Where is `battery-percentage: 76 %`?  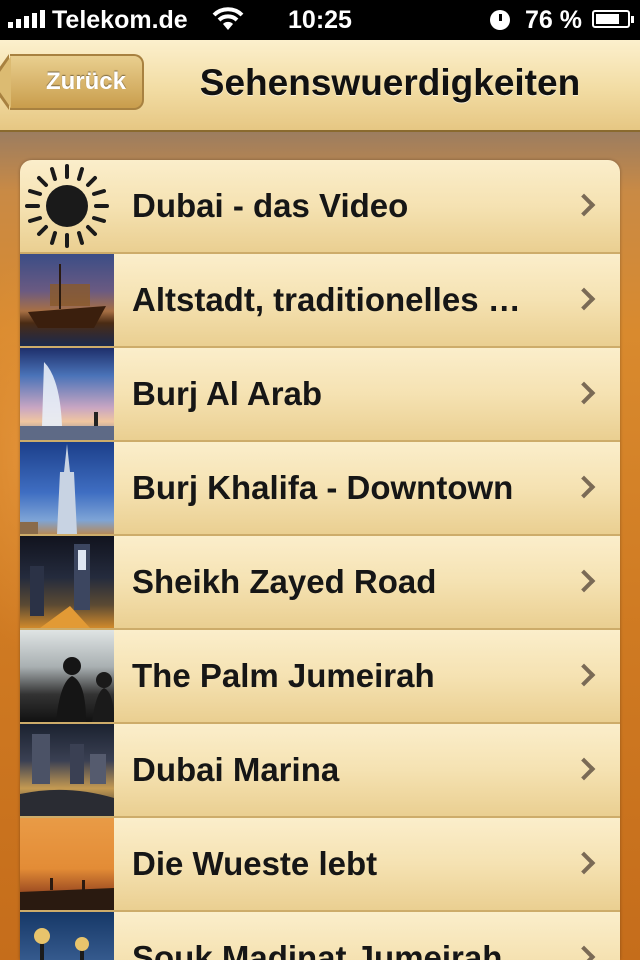
battery-percentage: 76 % is located at coordinates (553, 20).